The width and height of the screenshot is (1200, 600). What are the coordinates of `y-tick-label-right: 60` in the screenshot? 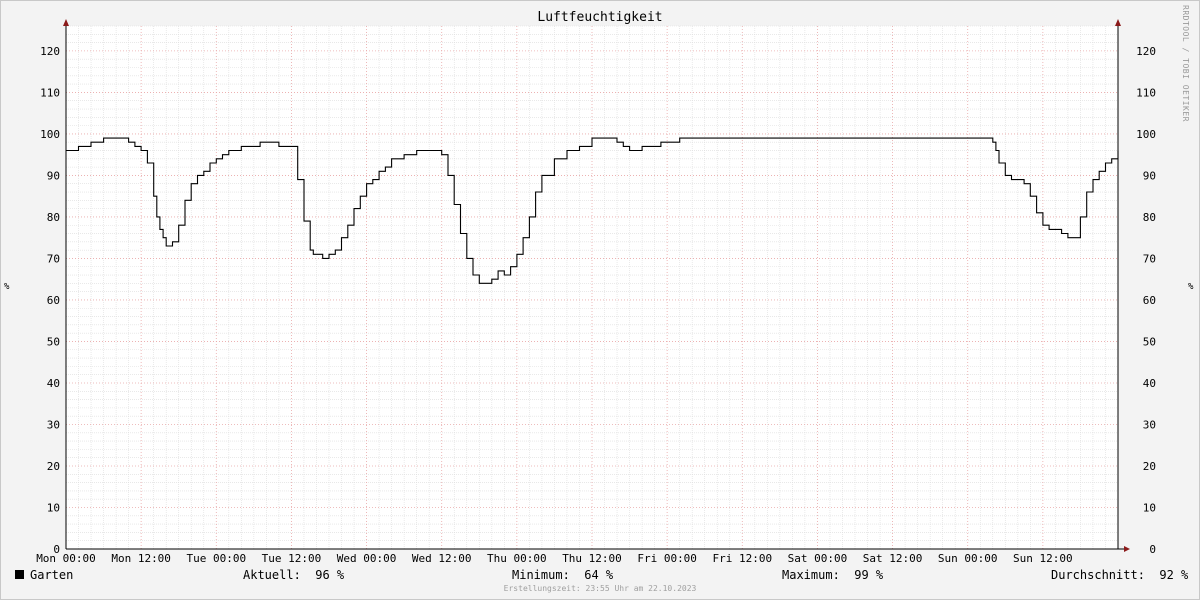 It's located at (1149, 300).